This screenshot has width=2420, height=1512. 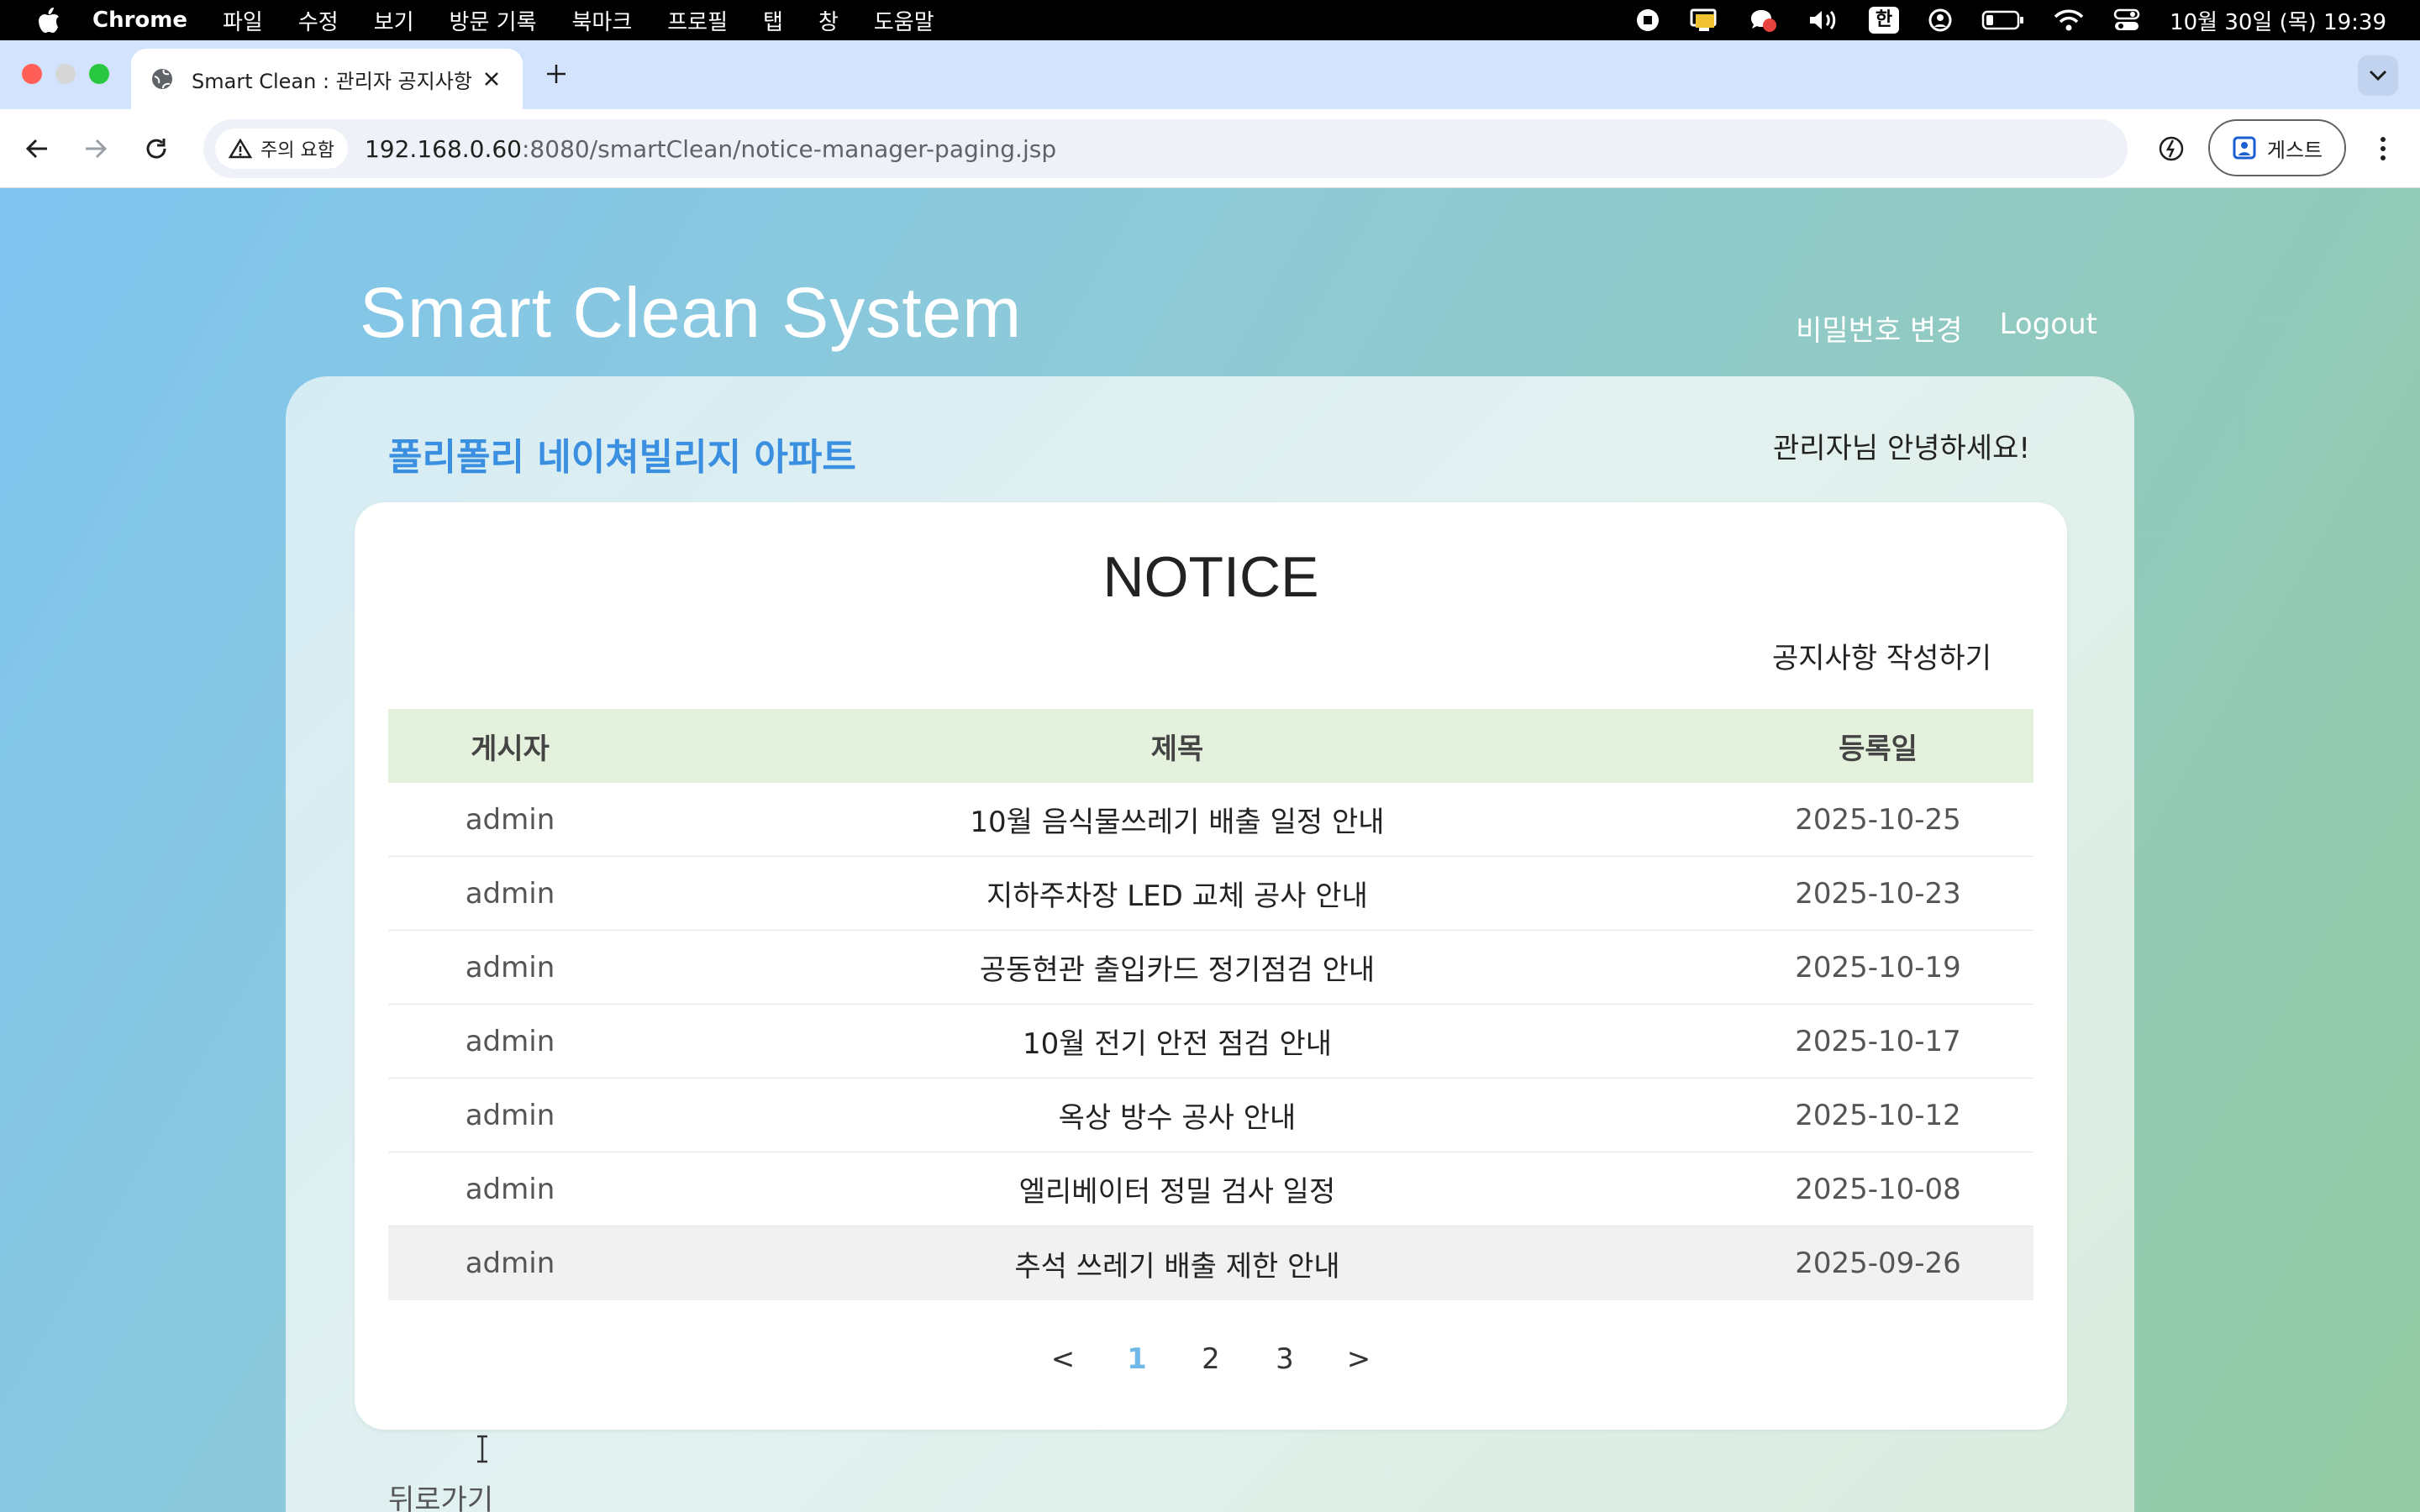 What do you see at coordinates (1881, 655) in the screenshot?
I see `write-notice-link: 공지사항 작성하기` at bounding box center [1881, 655].